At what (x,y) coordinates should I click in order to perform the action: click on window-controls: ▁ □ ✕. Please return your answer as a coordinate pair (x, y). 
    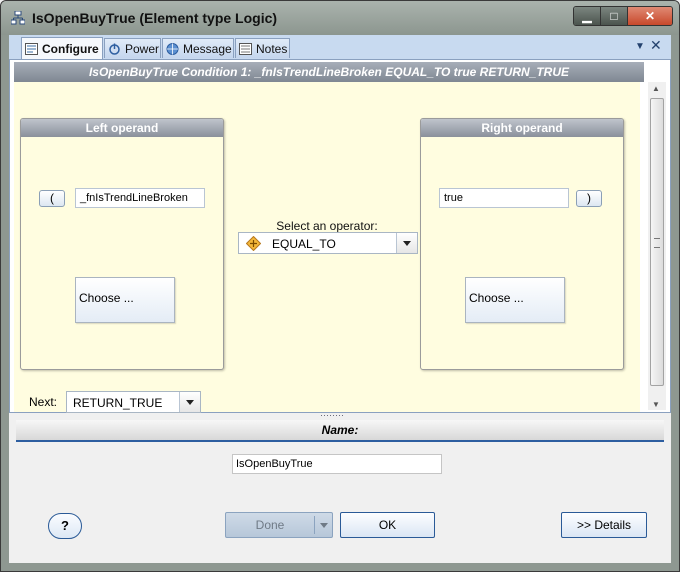
    Looking at the image, I should click on (623, 16).